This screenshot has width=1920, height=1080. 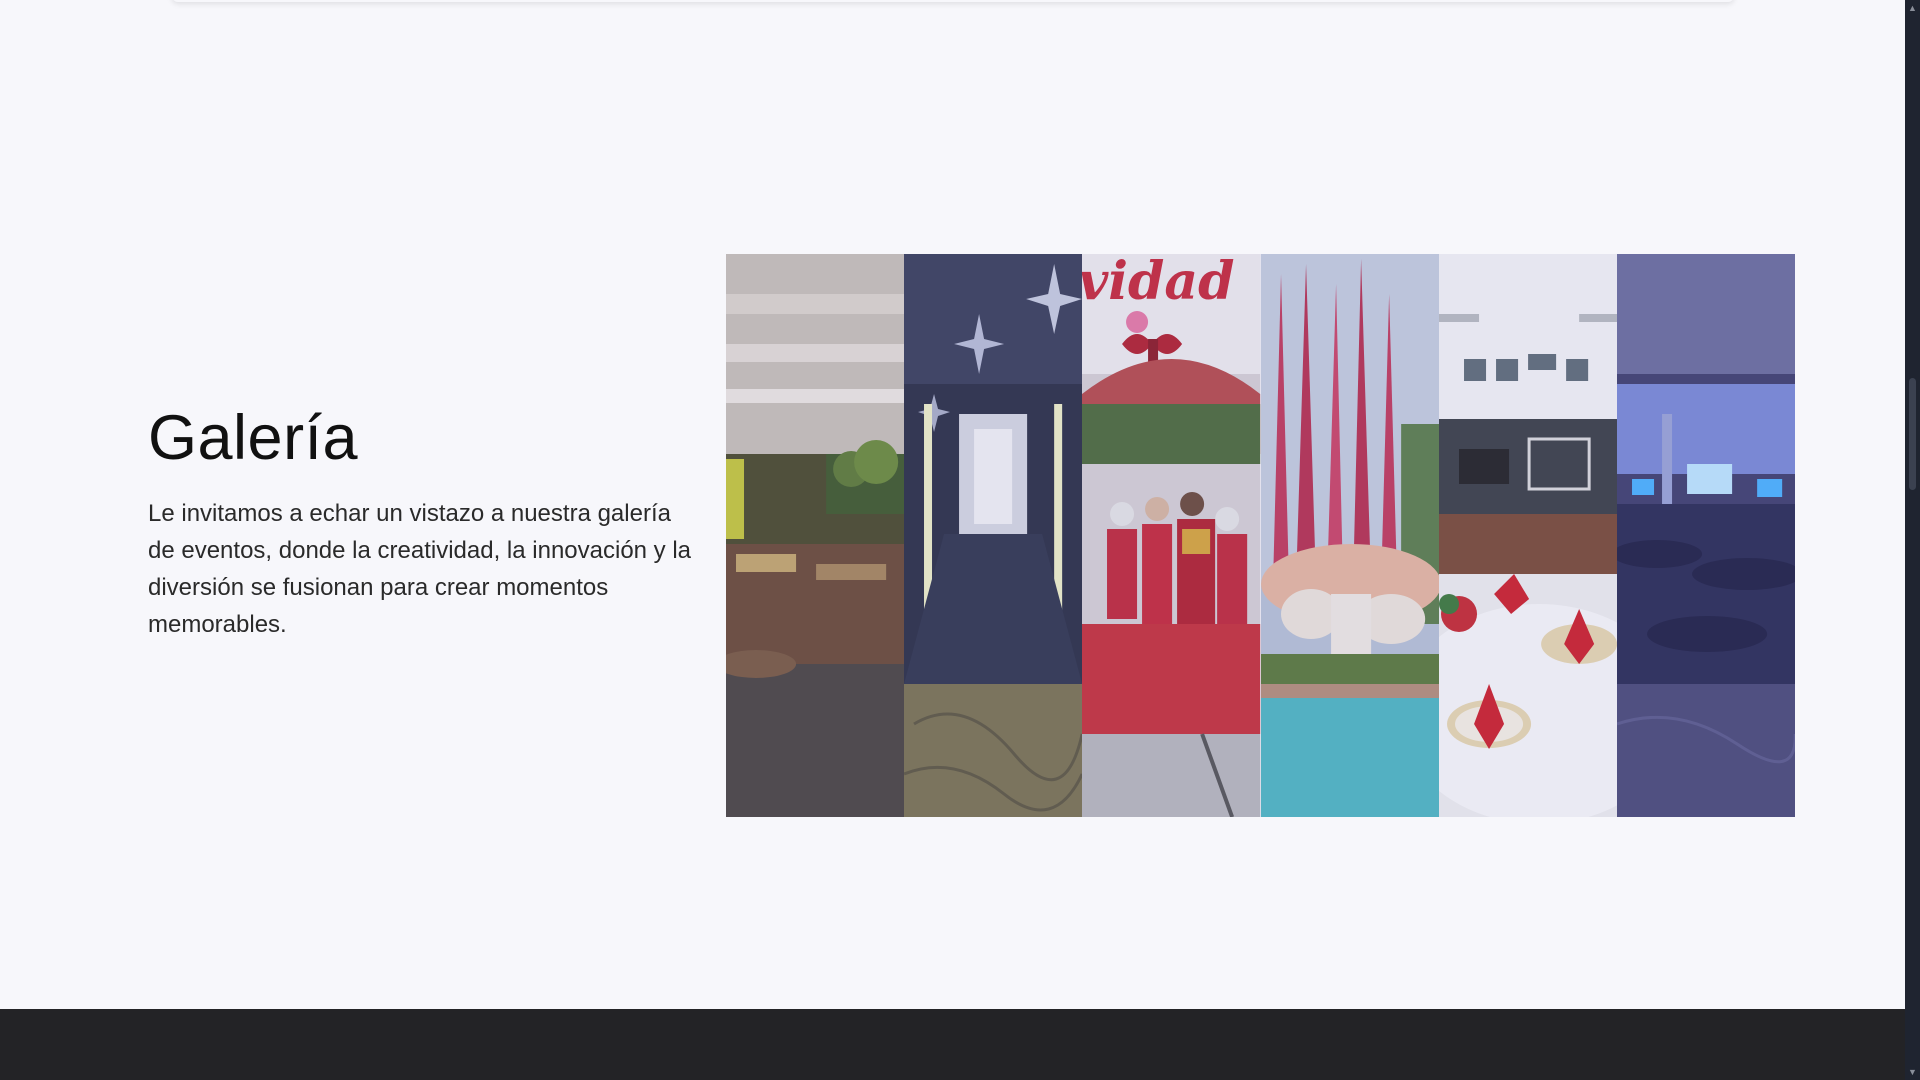 I want to click on navidad-sign-text: vidad, so click(x=1158, y=283).